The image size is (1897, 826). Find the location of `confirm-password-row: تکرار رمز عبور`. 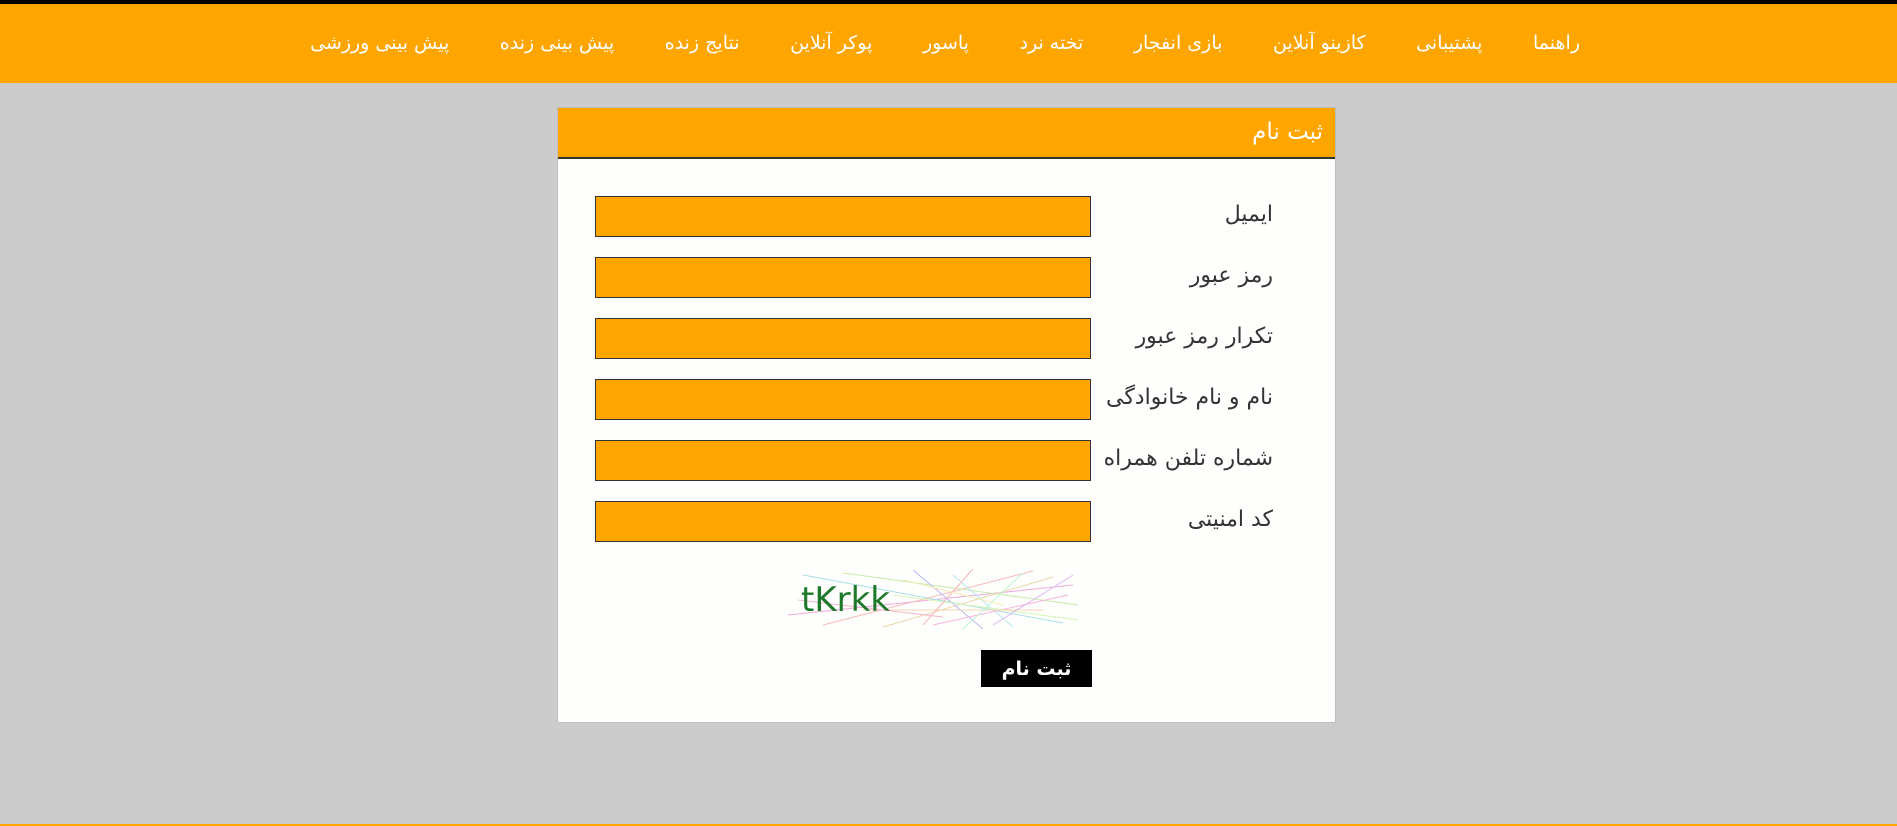

confirm-password-row: تکرار رمز عبور is located at coordinates (946, 338).